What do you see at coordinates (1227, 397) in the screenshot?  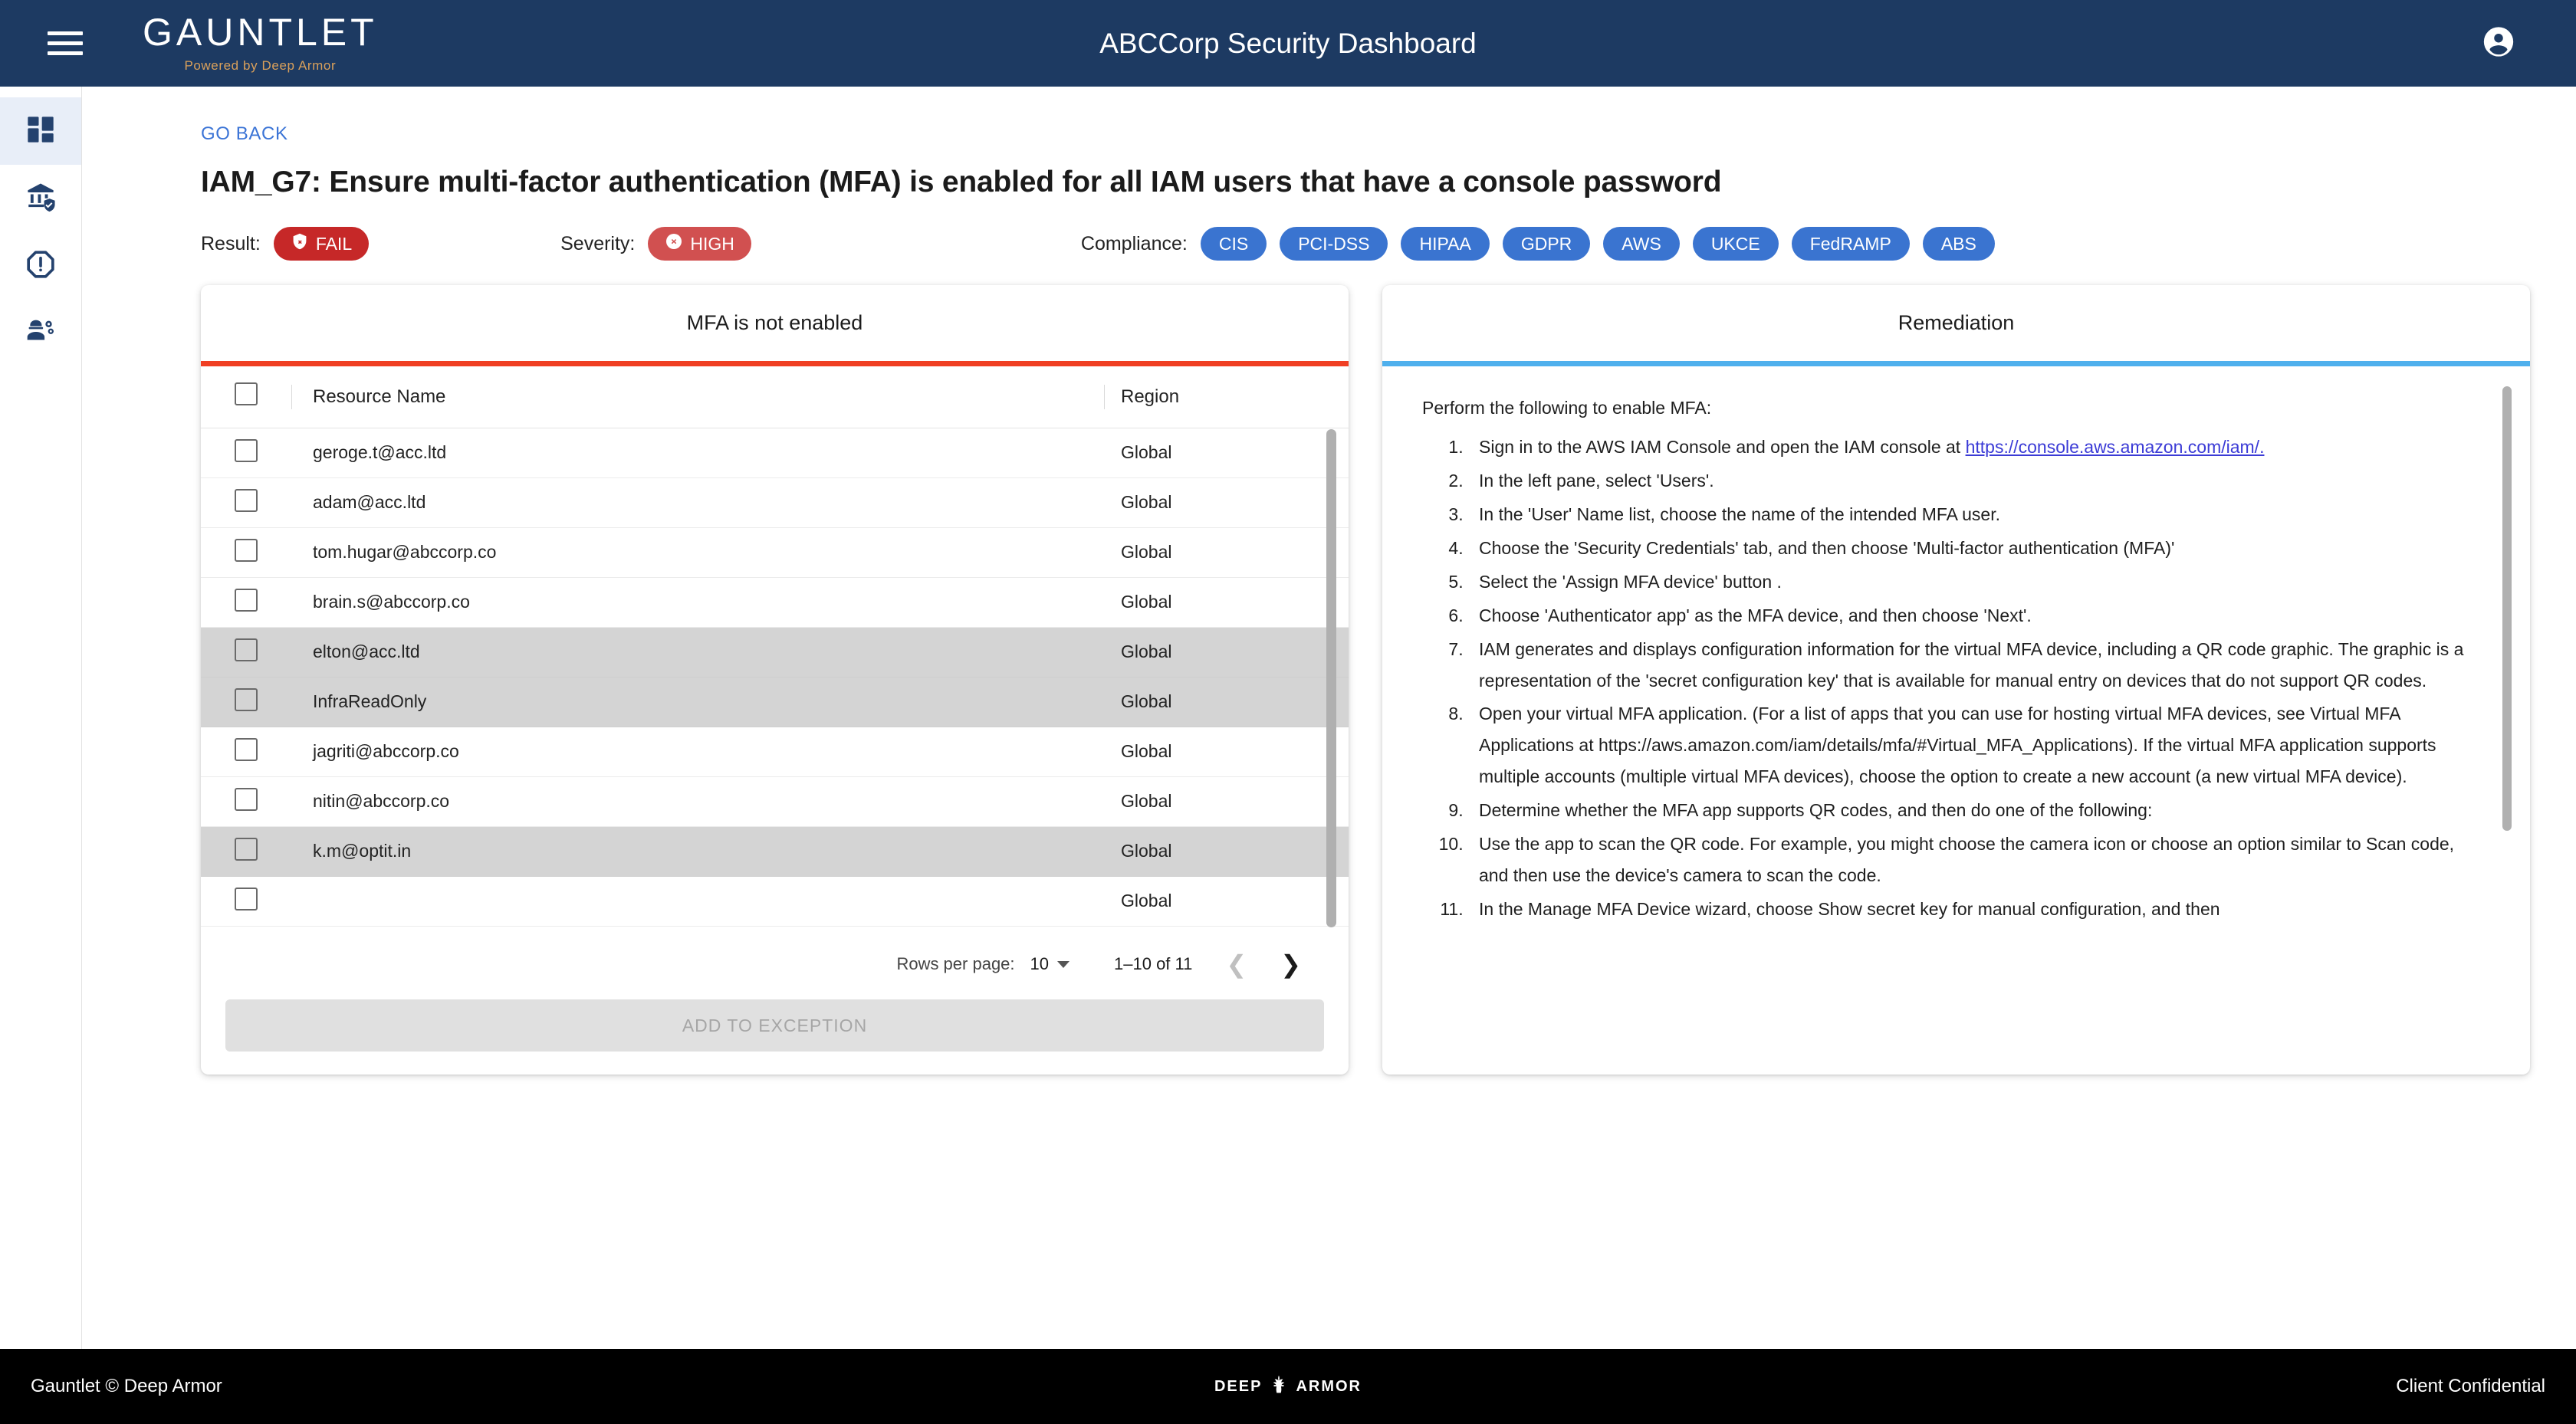 I see `column-header-region: Region` at bounding box center [1227, 397].